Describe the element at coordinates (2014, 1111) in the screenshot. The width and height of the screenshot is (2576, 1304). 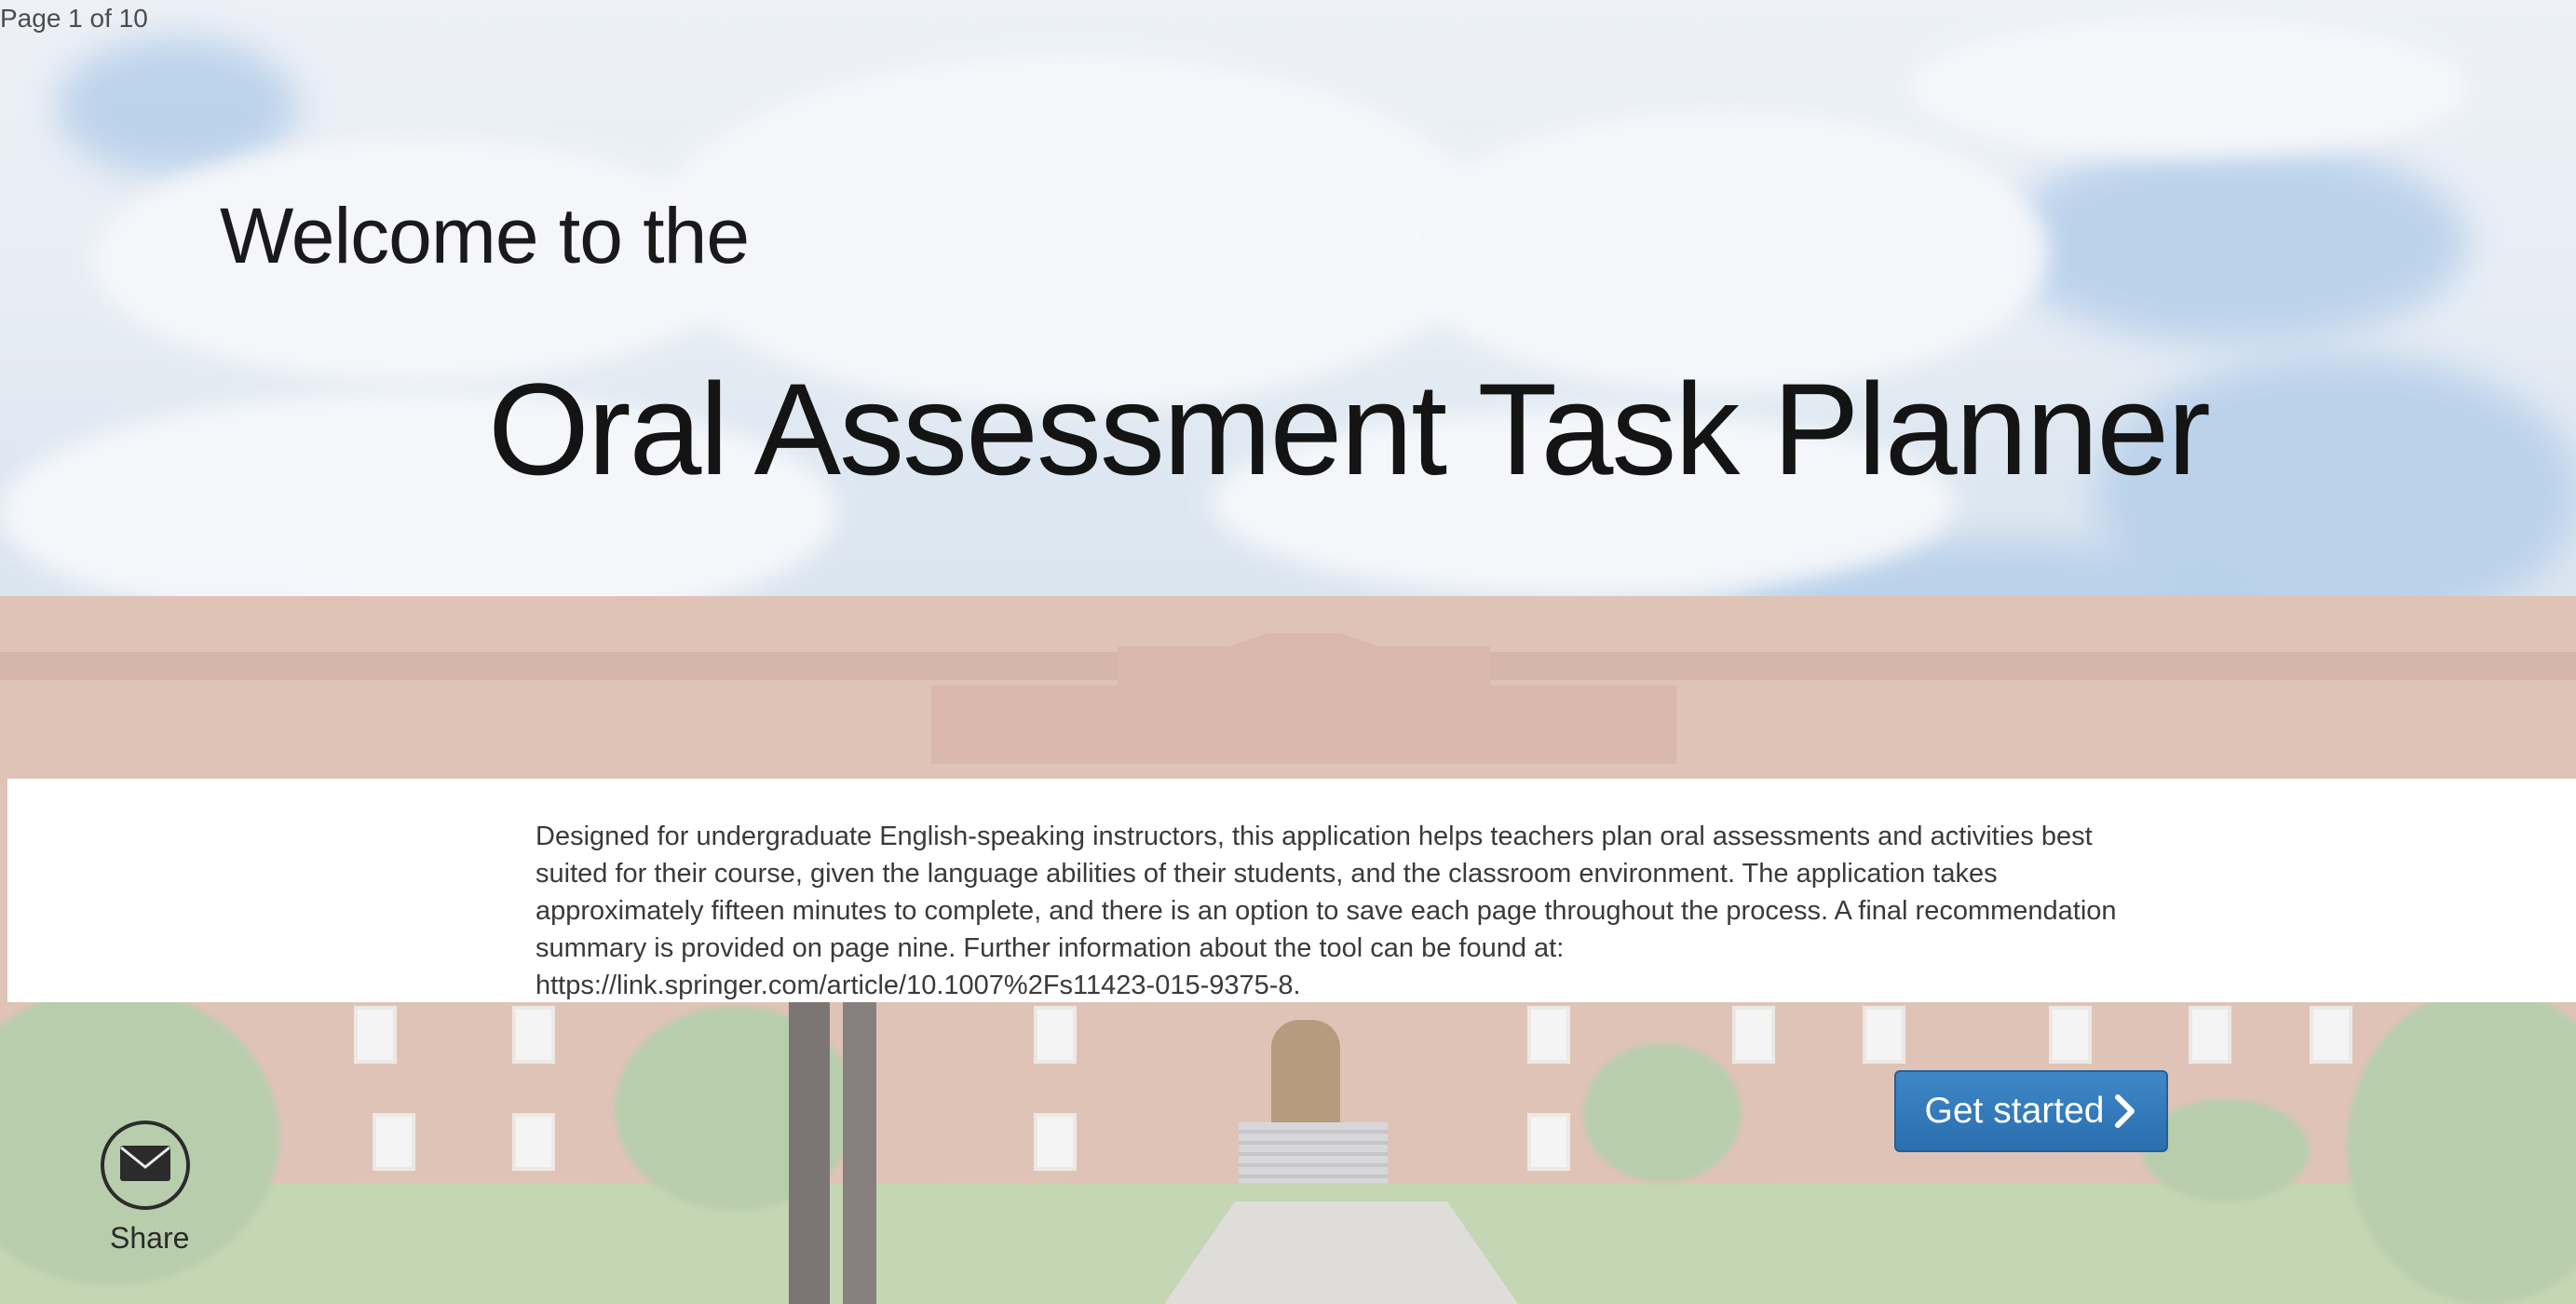
I see `get-started-label: Get started` at that location.